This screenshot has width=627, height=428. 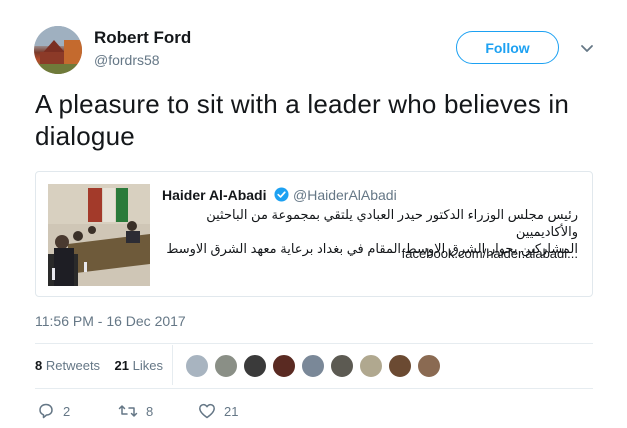 I want to click on follow-button: Follow, so click(x=507, y=47).